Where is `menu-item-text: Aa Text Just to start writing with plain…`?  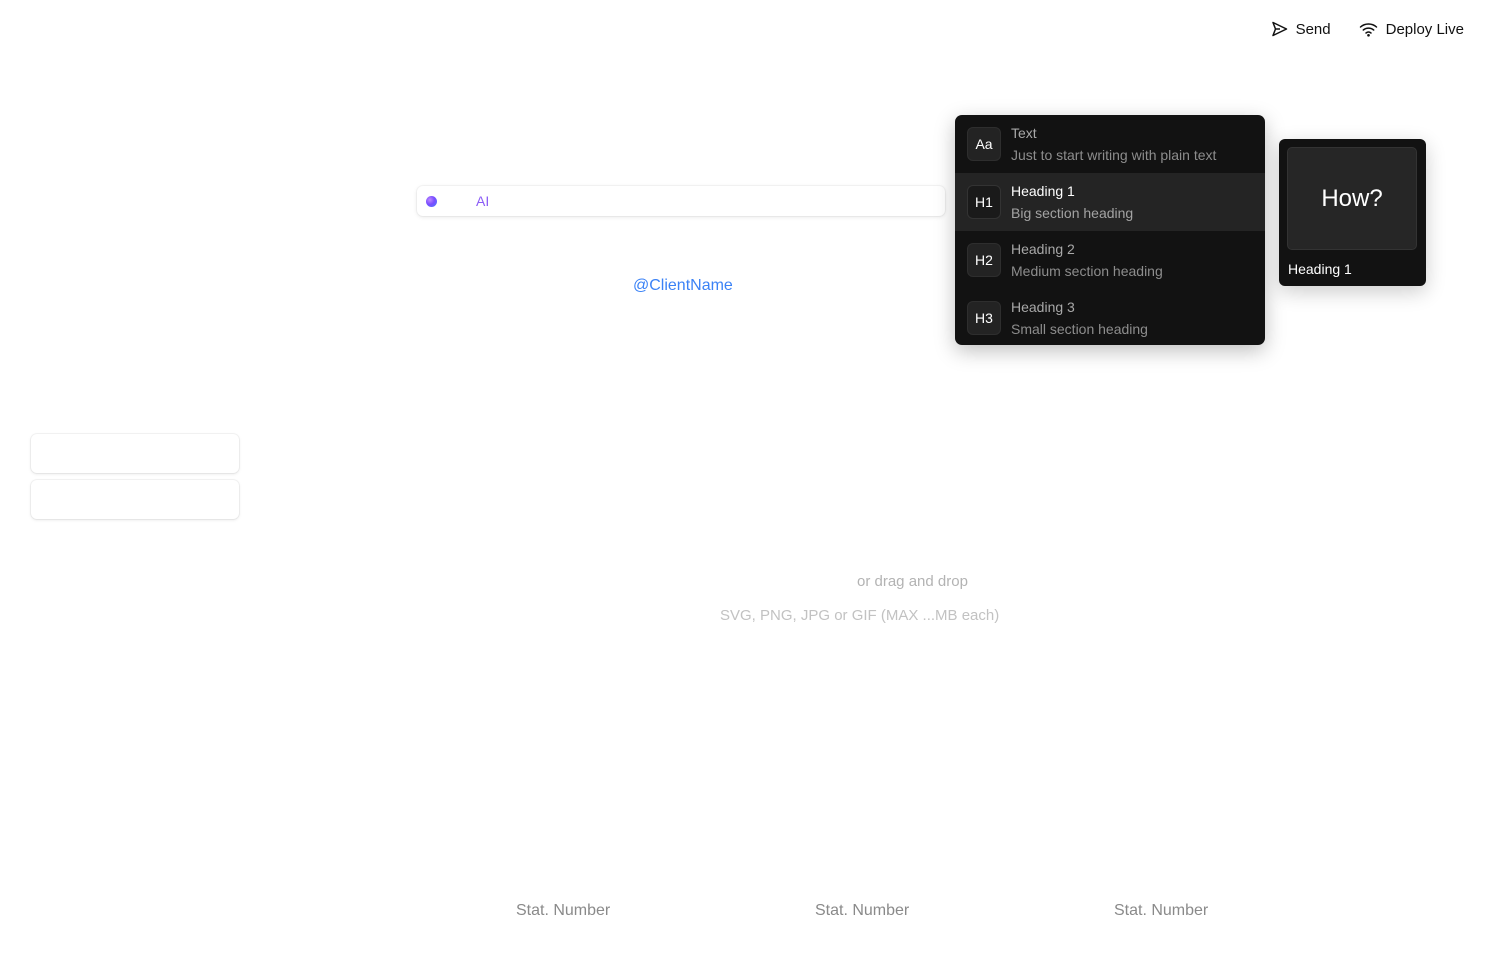
menu-item-text: Aa Text Just to start writing with plain… is located at coordinates (1110, 144).